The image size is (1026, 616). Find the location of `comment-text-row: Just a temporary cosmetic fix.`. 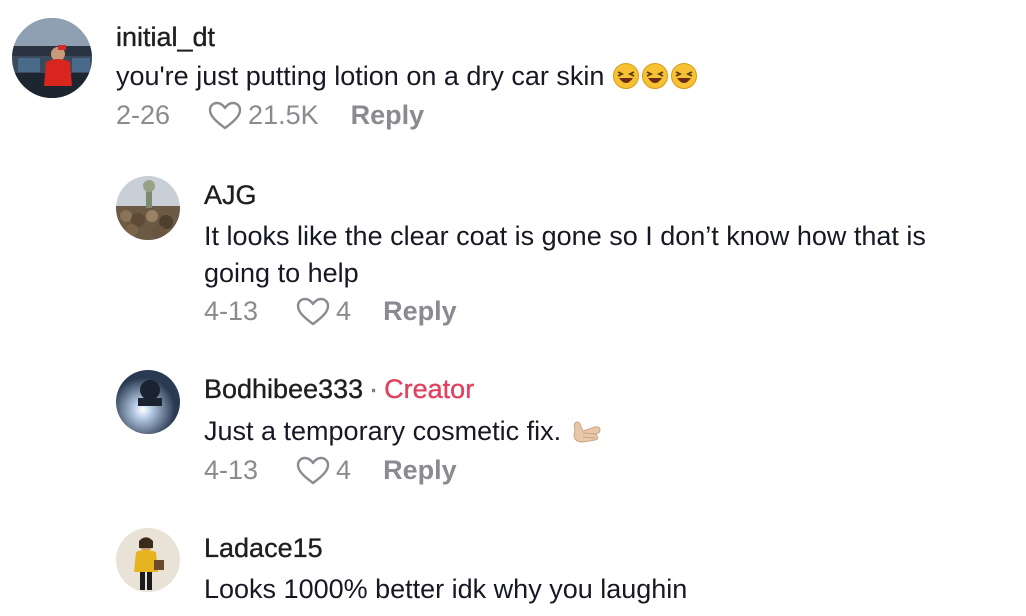

comment-text-row: Just a temporary cosmetic fix. is located at coordinates (403, 434).